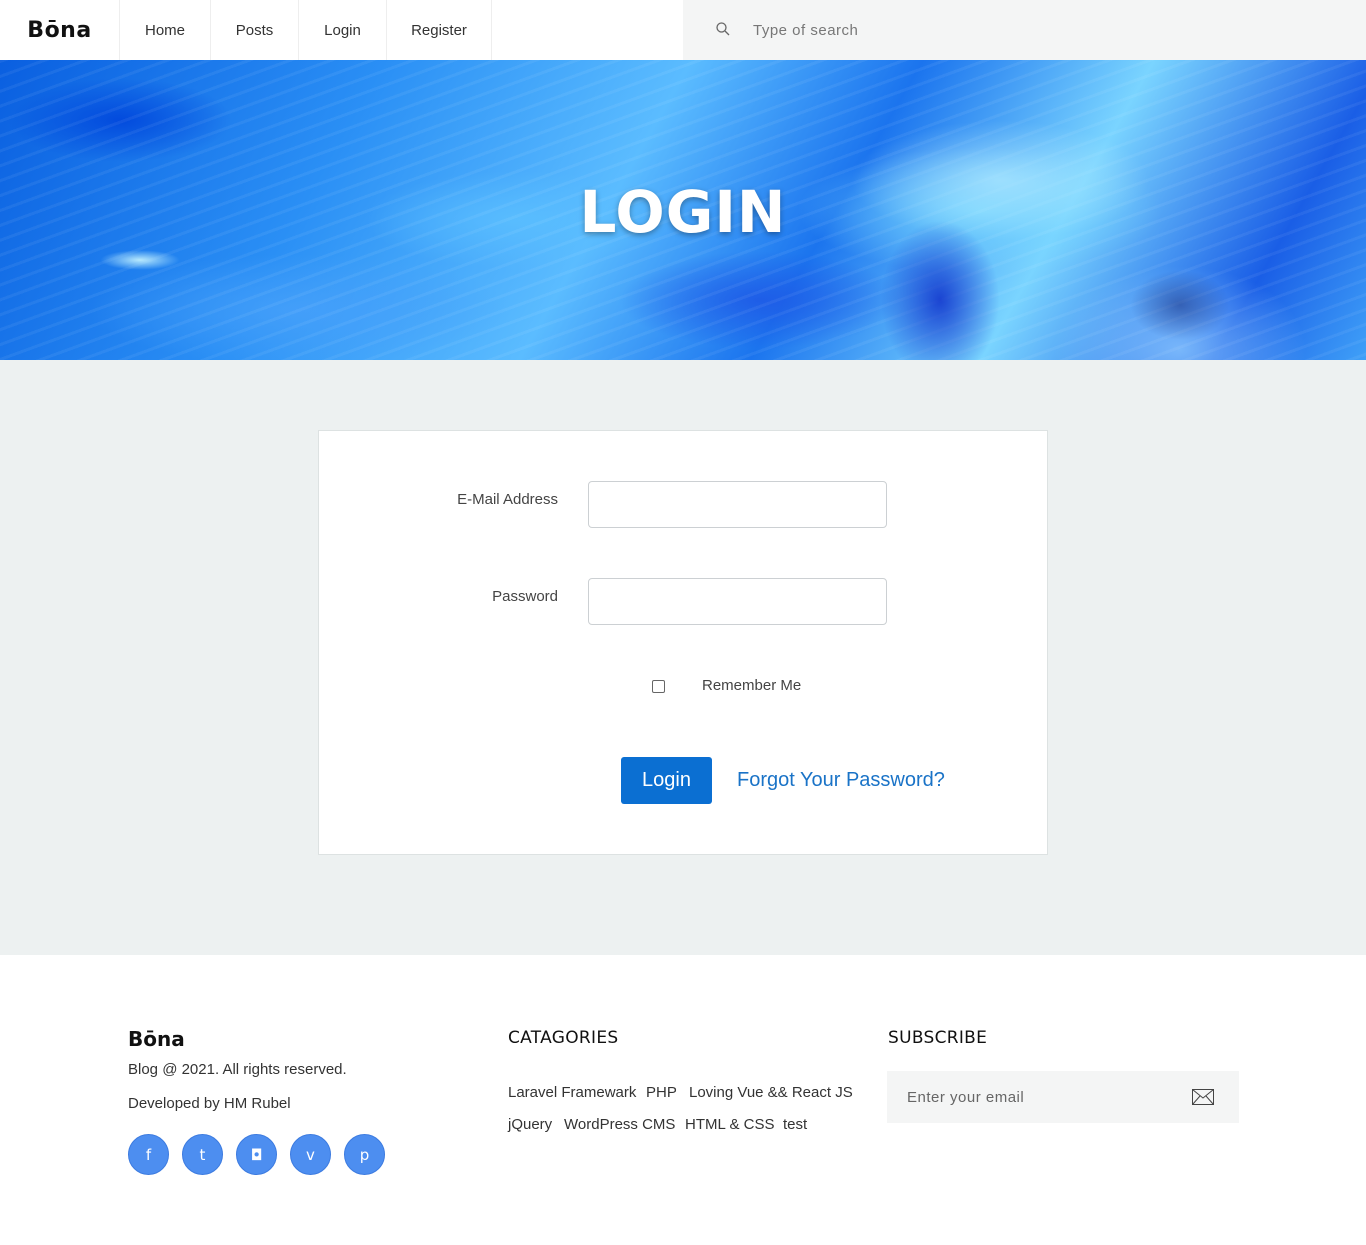 The width and height of the screenshot is (1366, 1245). Describe the element at coordinates (165, 30) in the screenshot. I see `nav-item-home: Home` at that location.